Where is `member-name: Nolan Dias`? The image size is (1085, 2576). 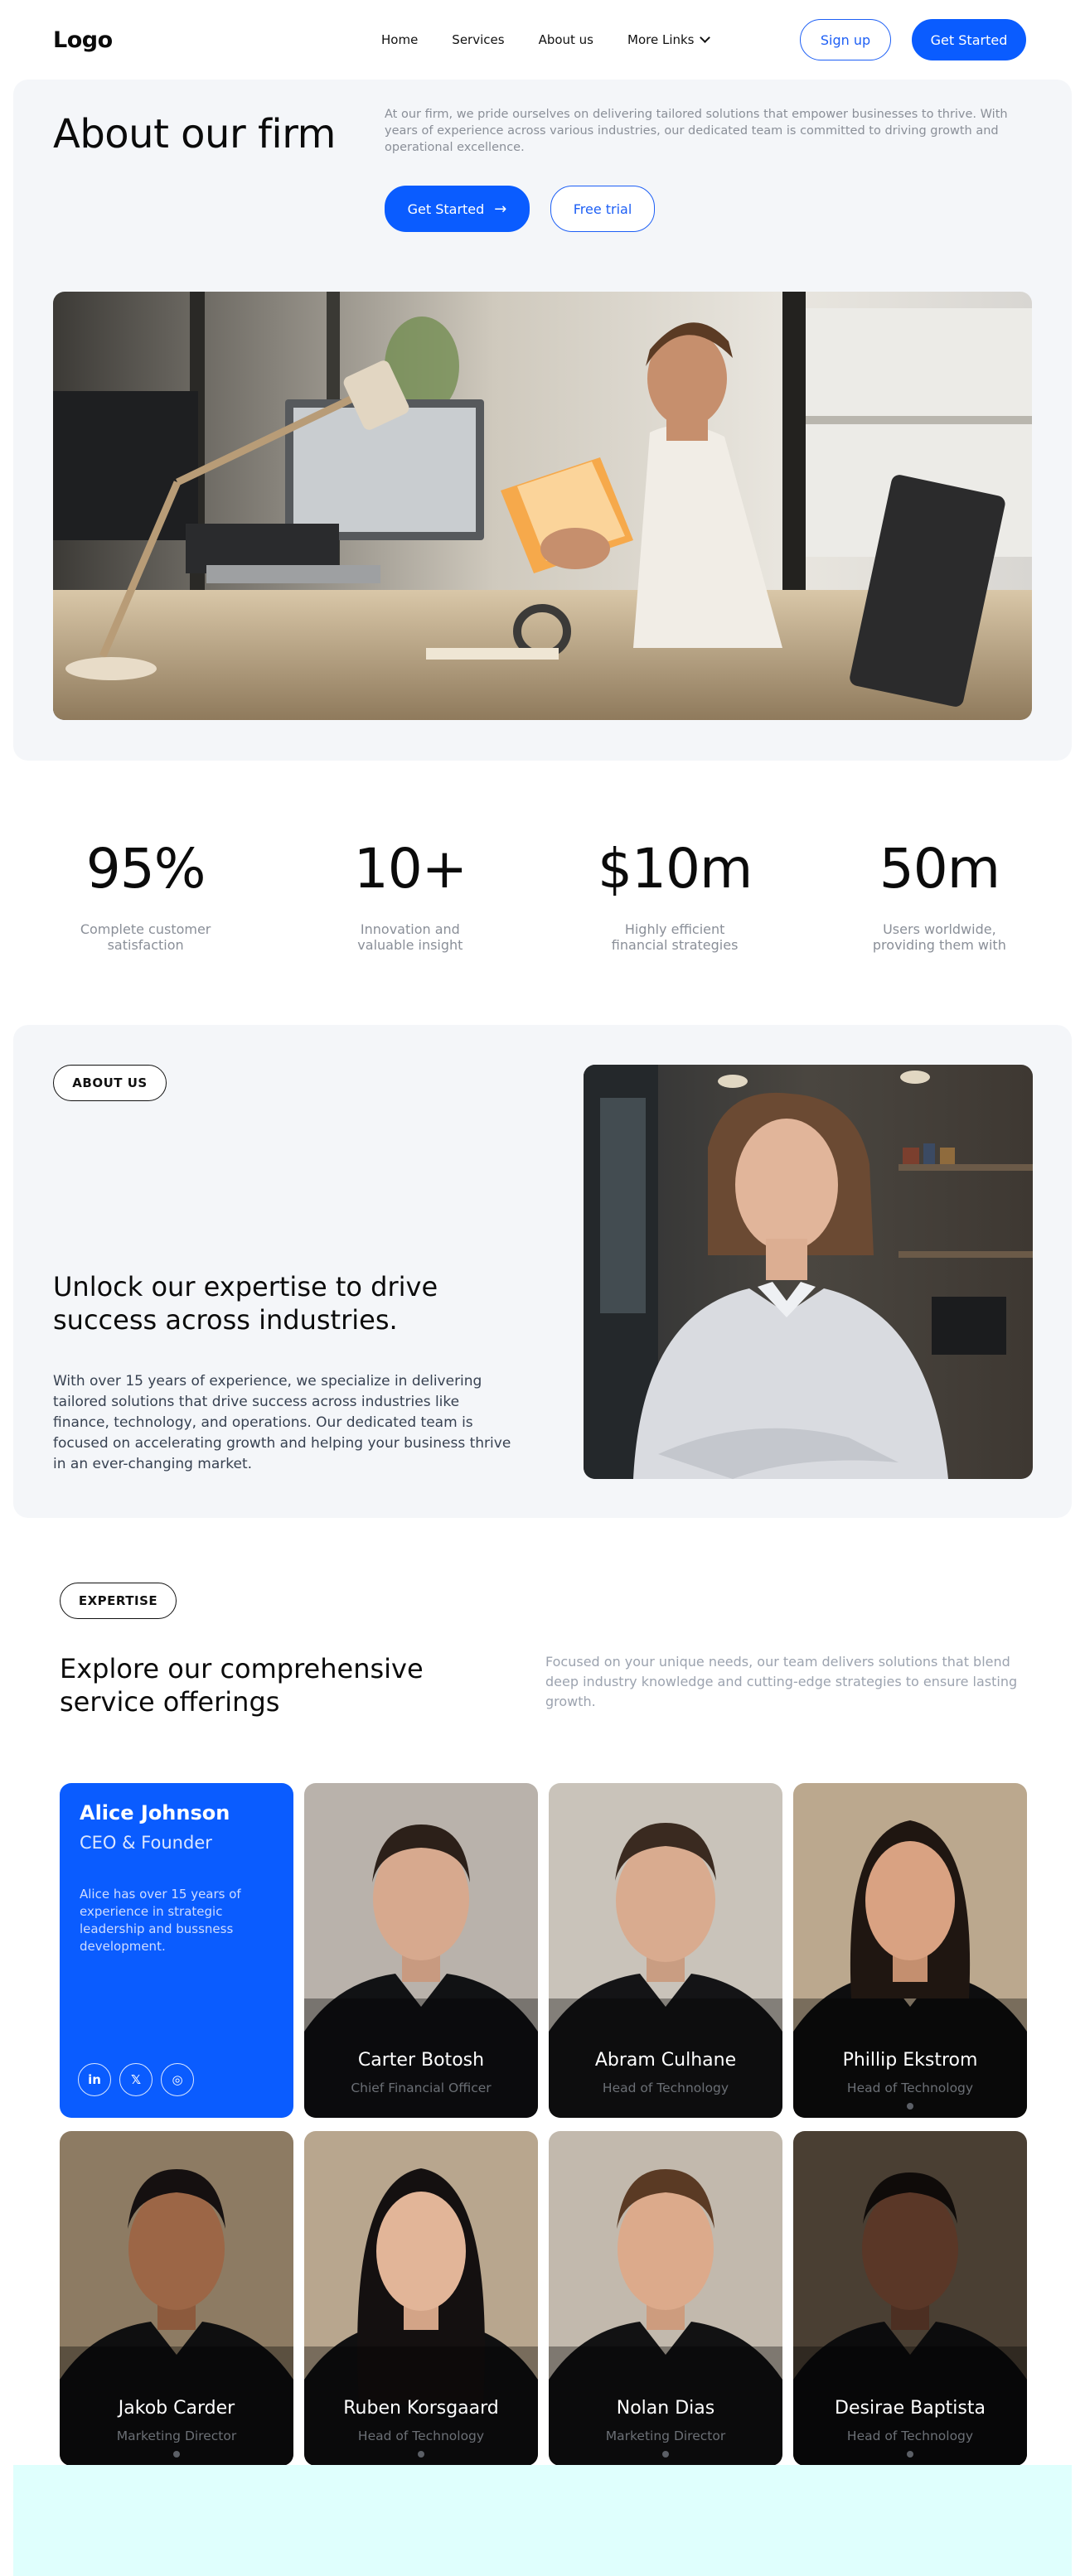
member-name: Nolan Dias is located at coordinates (666, 2408).